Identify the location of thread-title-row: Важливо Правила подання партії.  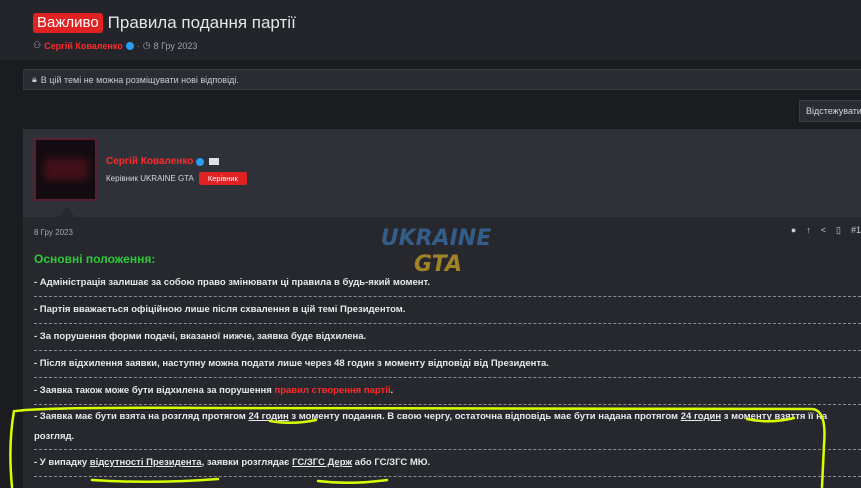
(164, 23).